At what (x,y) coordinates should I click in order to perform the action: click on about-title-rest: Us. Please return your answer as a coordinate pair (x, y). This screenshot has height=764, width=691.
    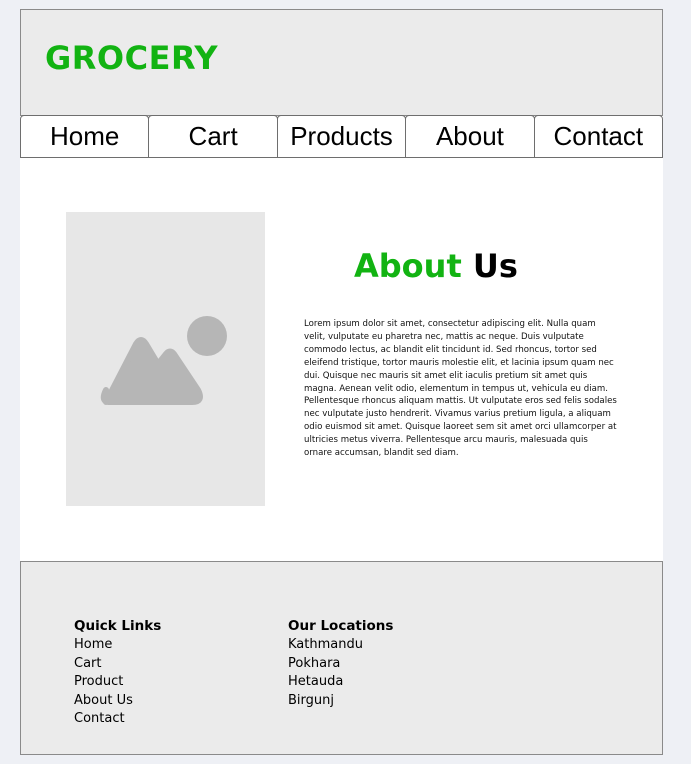
    Looking at the image, I should click on (495, 266).